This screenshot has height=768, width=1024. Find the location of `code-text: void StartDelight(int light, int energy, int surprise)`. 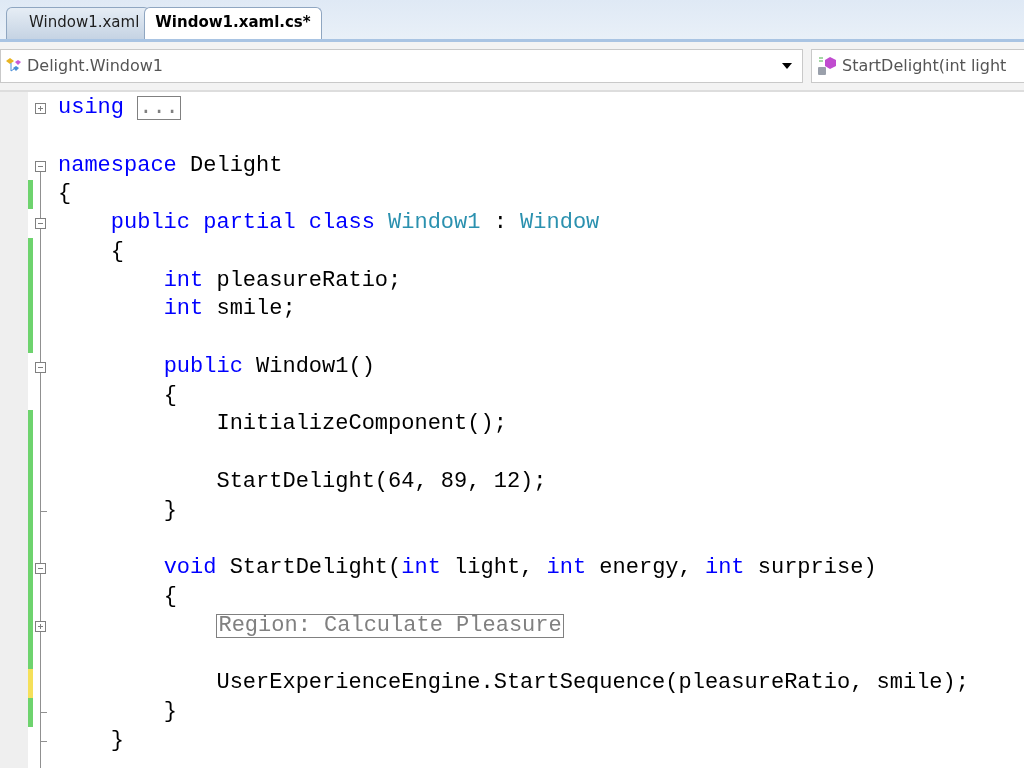

code-text: void StartDelight(int light, int energy, int surprise) is located at coordinates (520, 568).